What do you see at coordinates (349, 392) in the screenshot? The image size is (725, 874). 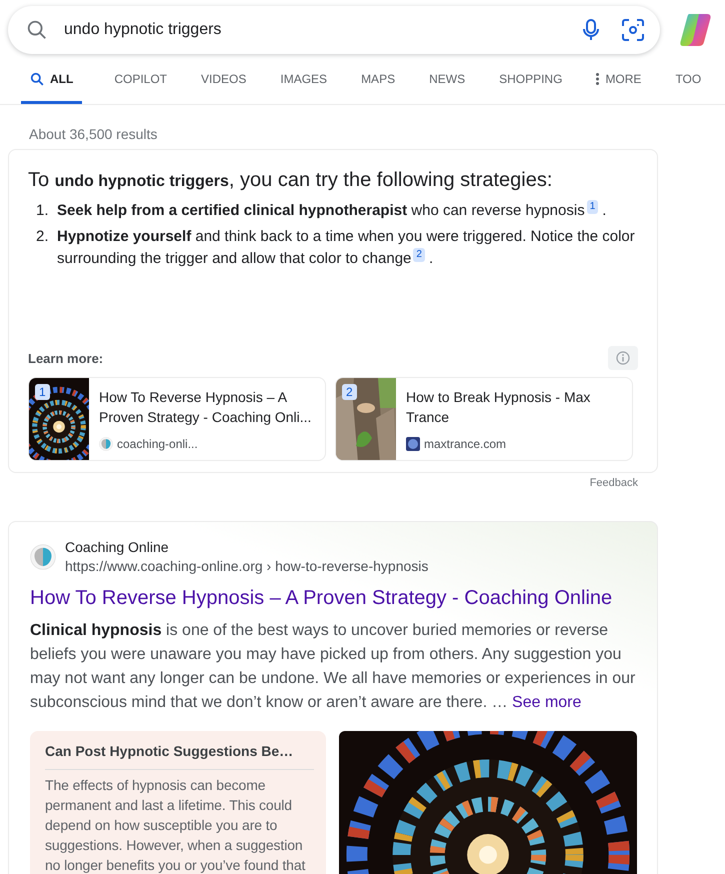 I see `citation-badge: 2` at bounding box center [349, 392].